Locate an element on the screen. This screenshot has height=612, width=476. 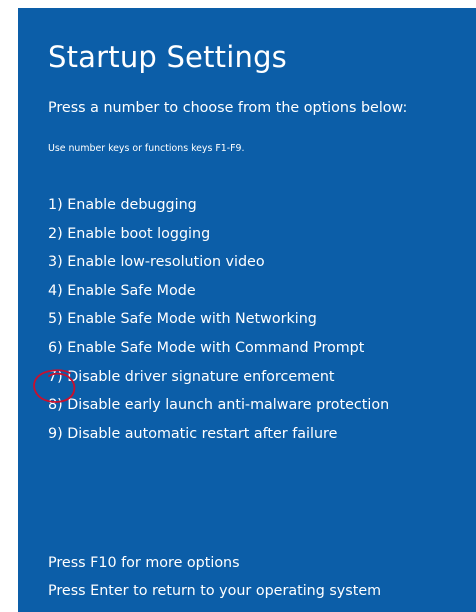
more-options-text: Press F10 for more options is located at coordinates (144, 563).